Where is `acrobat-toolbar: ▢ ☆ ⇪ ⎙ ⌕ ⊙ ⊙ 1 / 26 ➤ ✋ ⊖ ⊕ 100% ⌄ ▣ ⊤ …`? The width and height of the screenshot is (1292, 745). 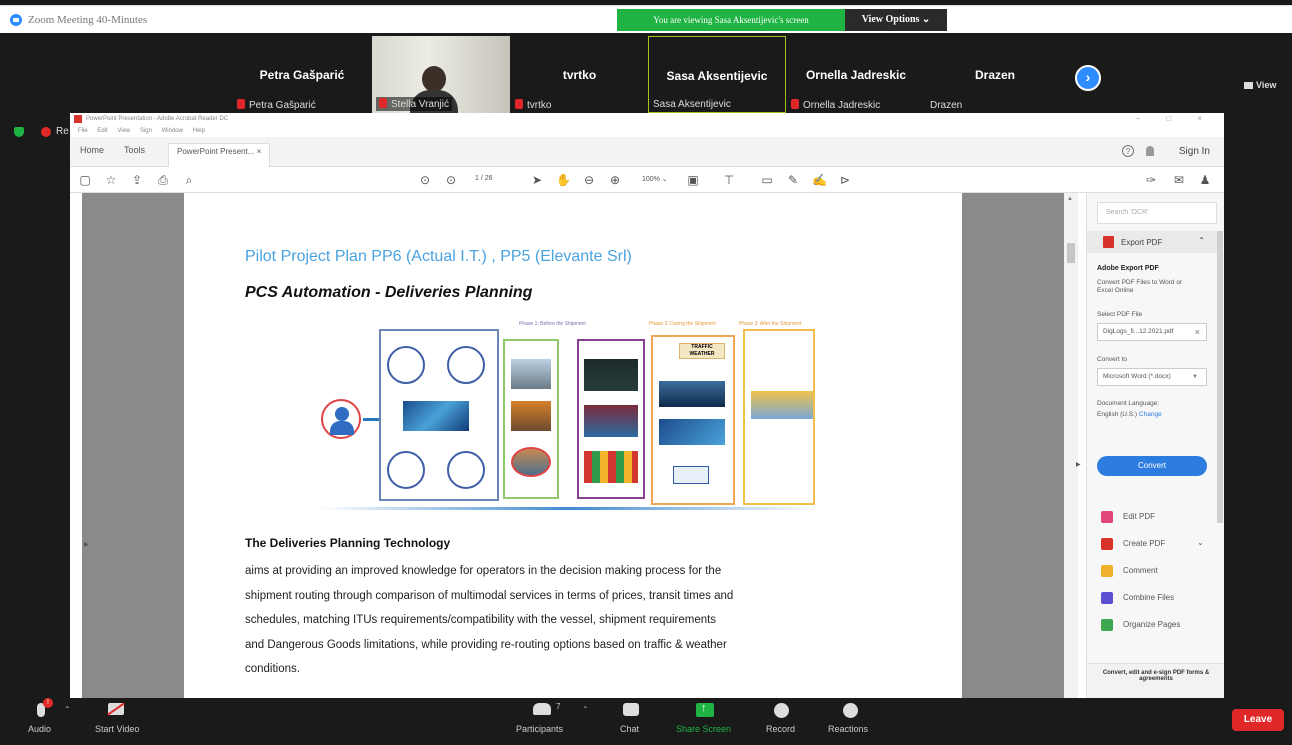 acrobat-toolbar: ▢ ☆ ⇪ ⎙ ⌕ ⊙ ⊙ 1 / 26 ➤ ✋ ⊖ ⊕ 100% ⌄ ▣ ⊤ … is located at coordinates (647, 180).